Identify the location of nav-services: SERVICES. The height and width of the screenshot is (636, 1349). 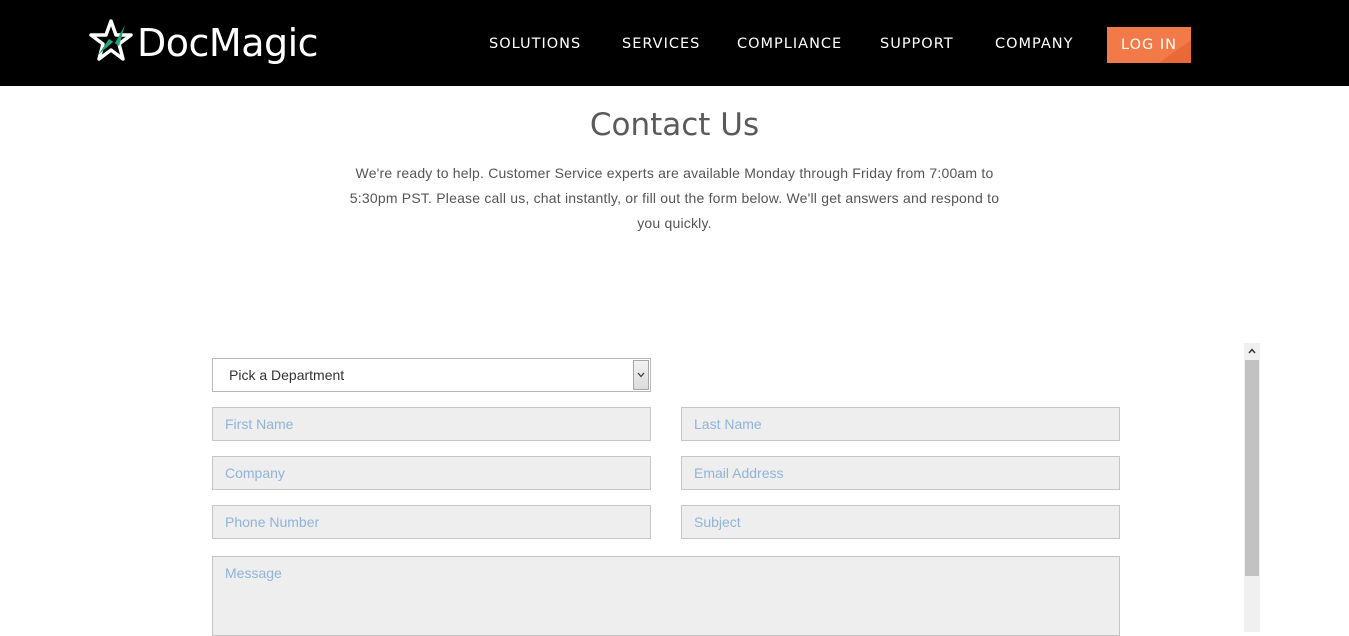
(661, 44).